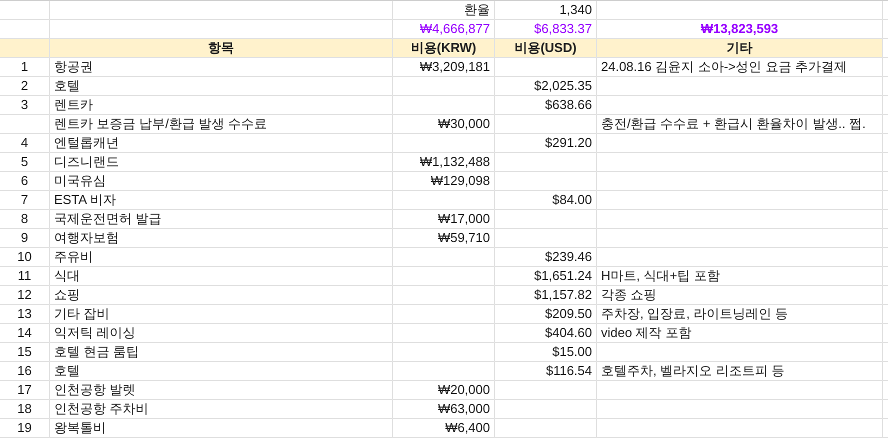 Image resolution: width=888 pixels, height=443 pixels. What do you see at coordinates (444, 10) in the screenshot?
I see `table-cell: 환율` at bounding box center [444, 10].